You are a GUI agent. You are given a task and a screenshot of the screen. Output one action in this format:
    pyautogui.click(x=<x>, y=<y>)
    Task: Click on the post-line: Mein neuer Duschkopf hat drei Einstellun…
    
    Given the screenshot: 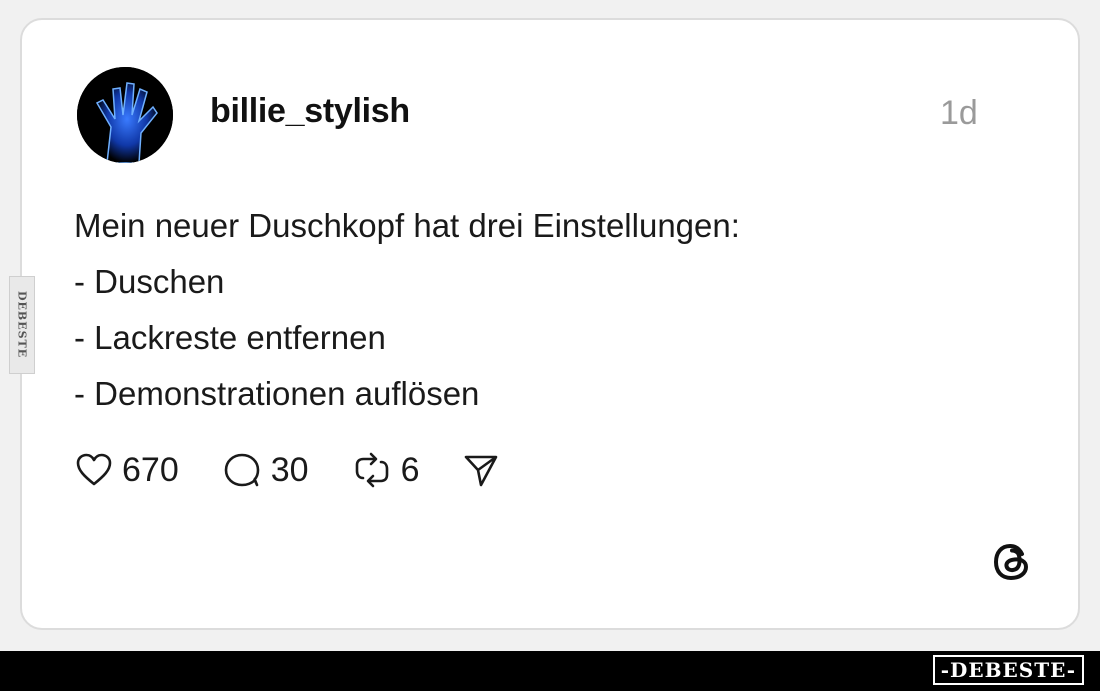 What is the action you would take?
    pyautogui.click(x=407, y=225)
    